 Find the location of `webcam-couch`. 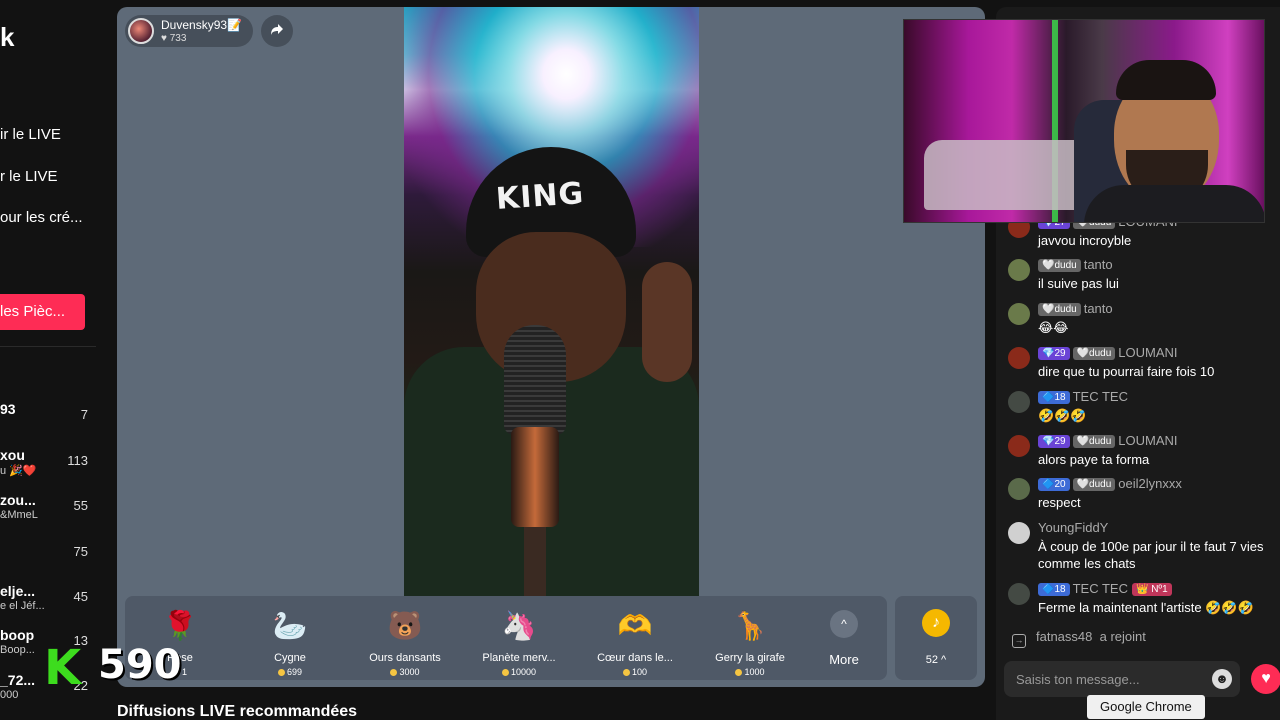

webcam-couch is located at coordinates (1009, 175).